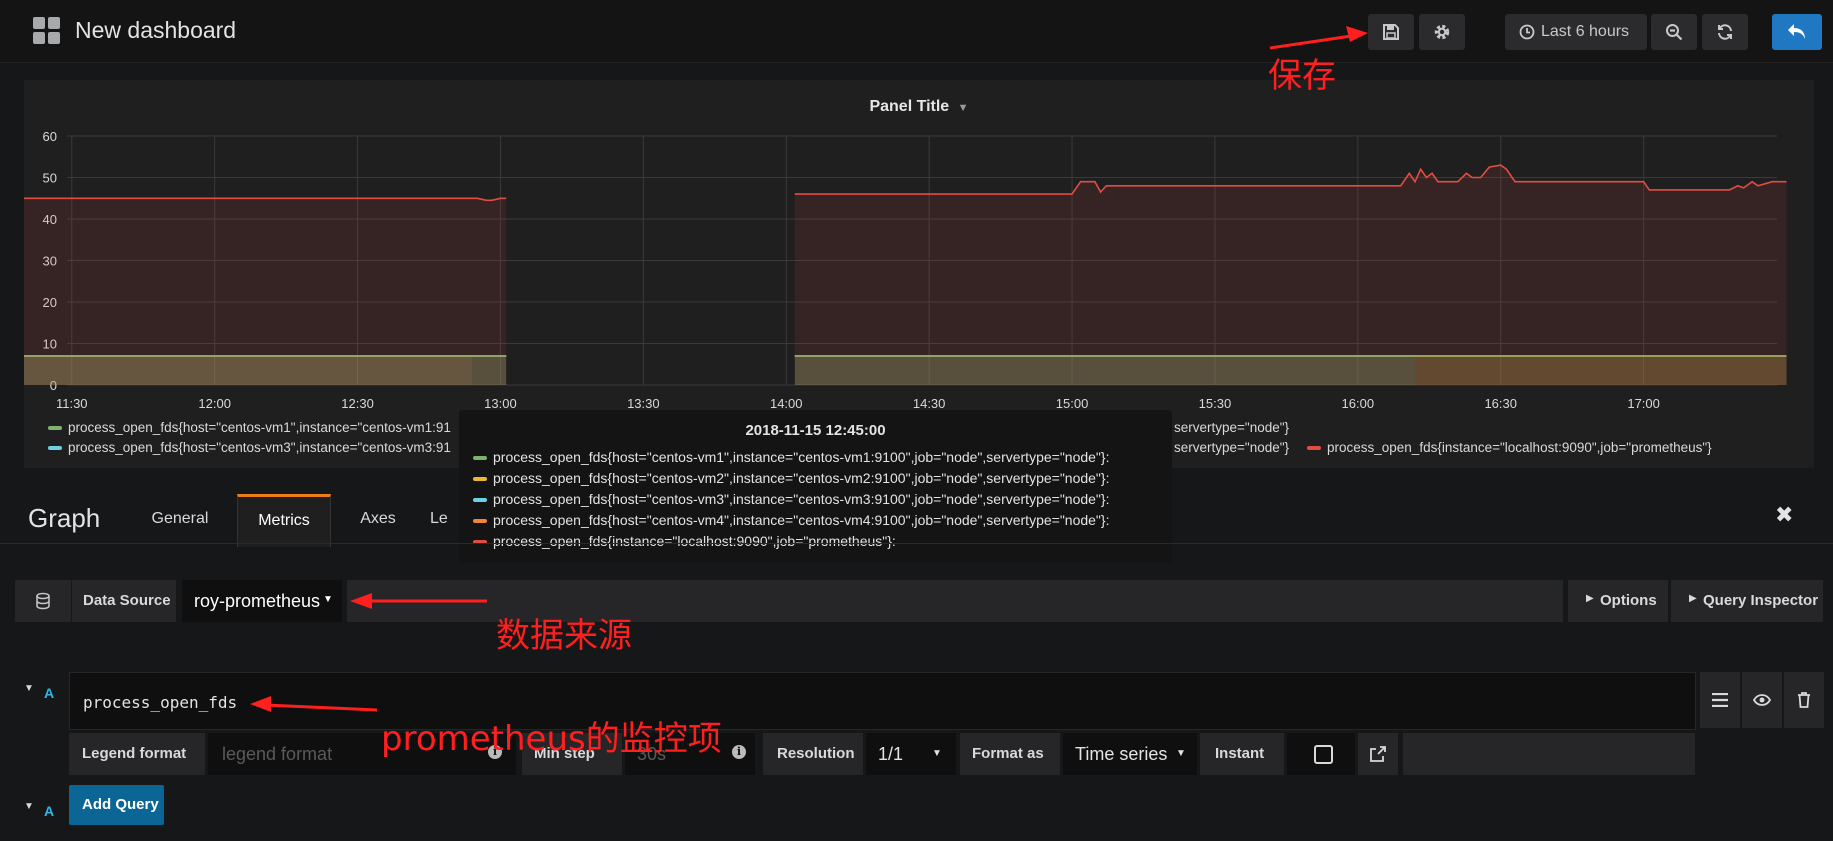 This screenshot has height=841, width=1833. I want to click on arrow-to-query, so click(314, 704).